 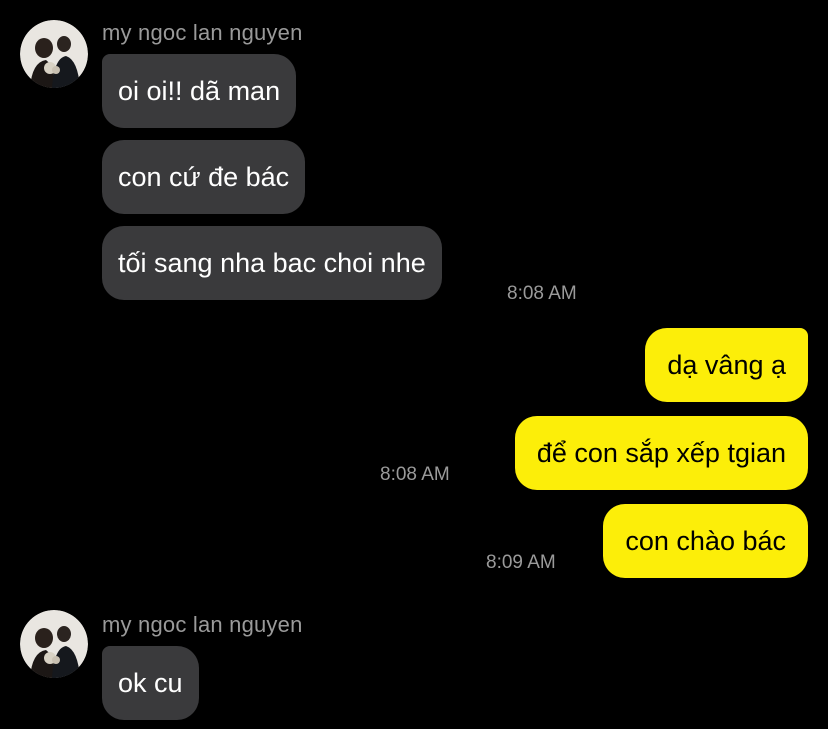 What do you see at coordinates (199, 91) in the screenshot?
I see `message-bubble: oi oi!! dã man` at bounding box center [199, 91].